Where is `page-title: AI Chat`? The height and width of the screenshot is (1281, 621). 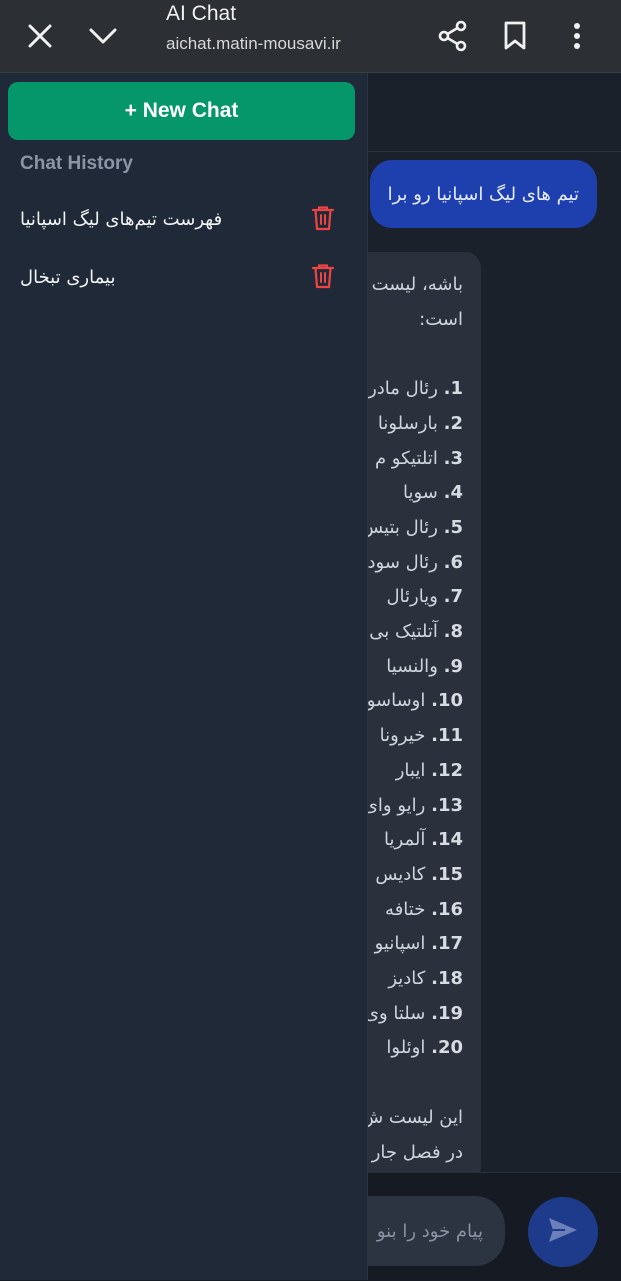
page-title: AI Chat is located at coordinates (201, 13).